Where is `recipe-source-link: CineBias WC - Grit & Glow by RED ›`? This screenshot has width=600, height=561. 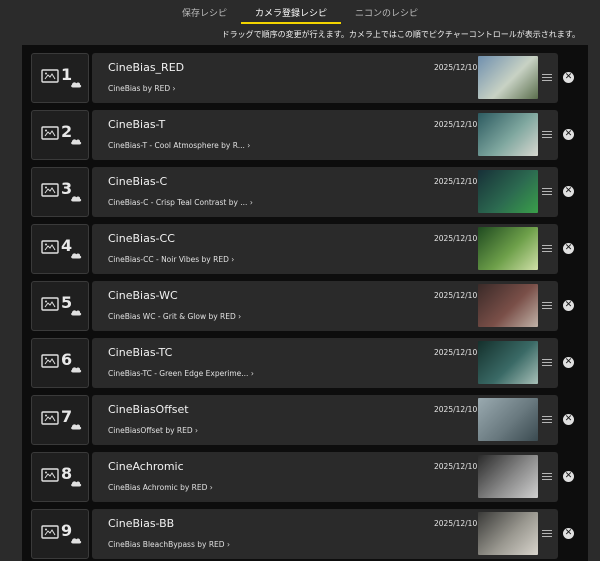
recipe-source-link: CineBias WC - Grit & Glow by RED › is located at coordinates (174, 316).